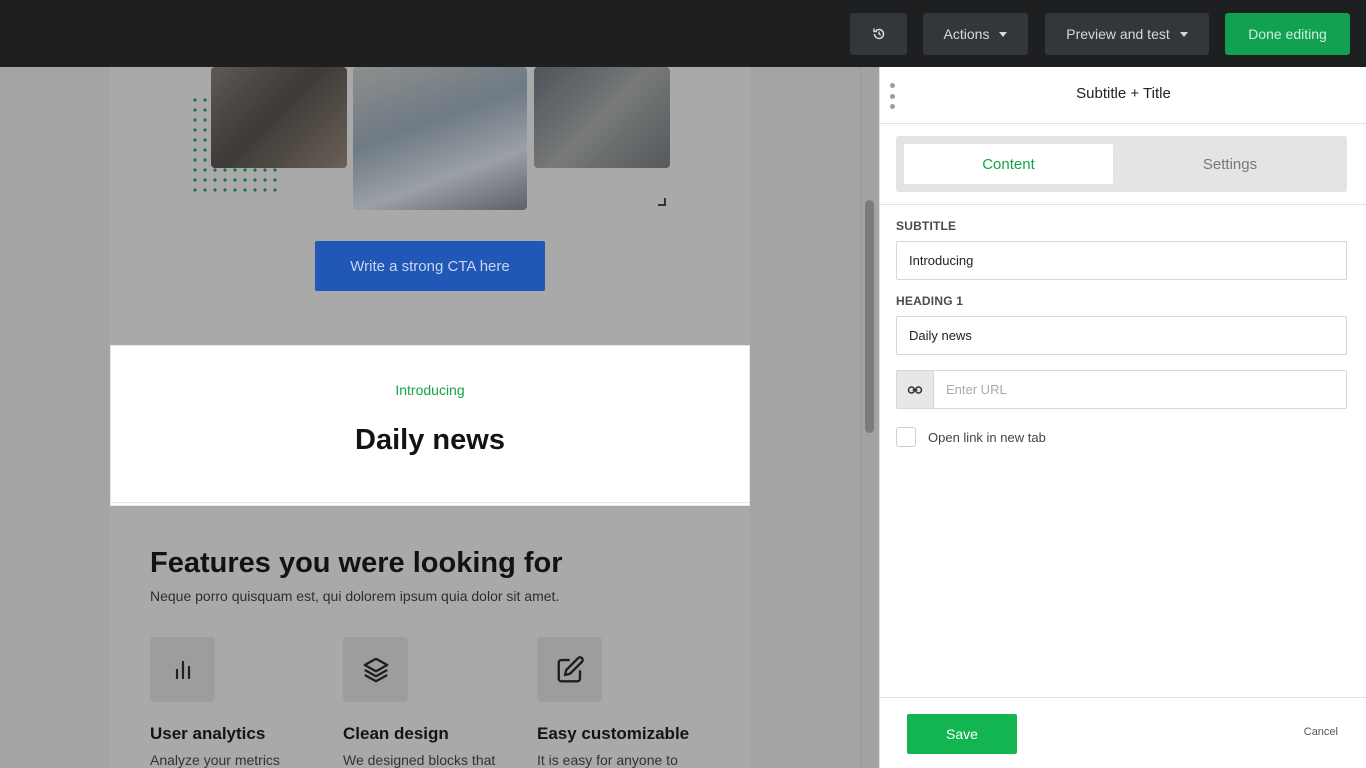  I want to click on tabs-divider, so click(1123, 204).